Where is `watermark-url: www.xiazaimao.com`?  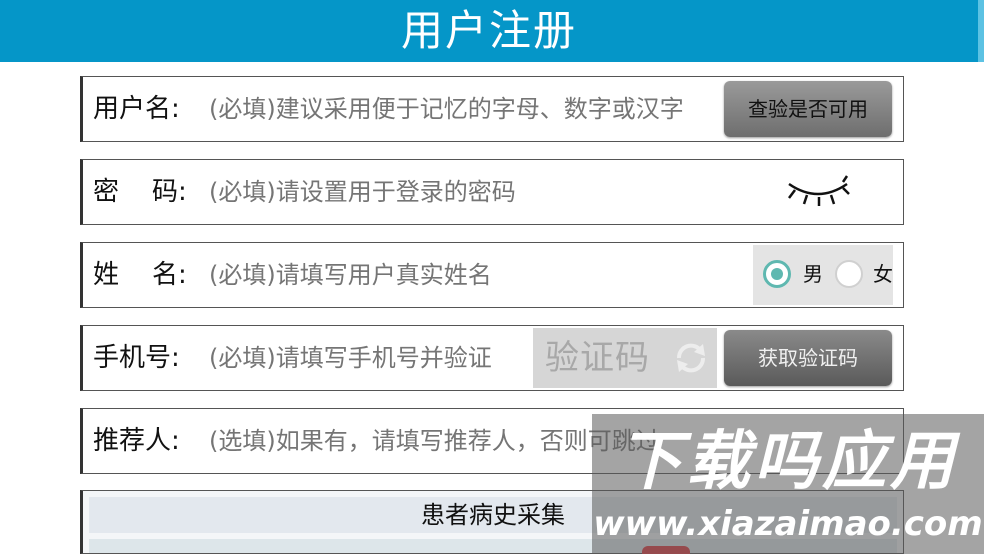 watermark-url: www.xiazaimao.com is located at coordinates (788, 524).